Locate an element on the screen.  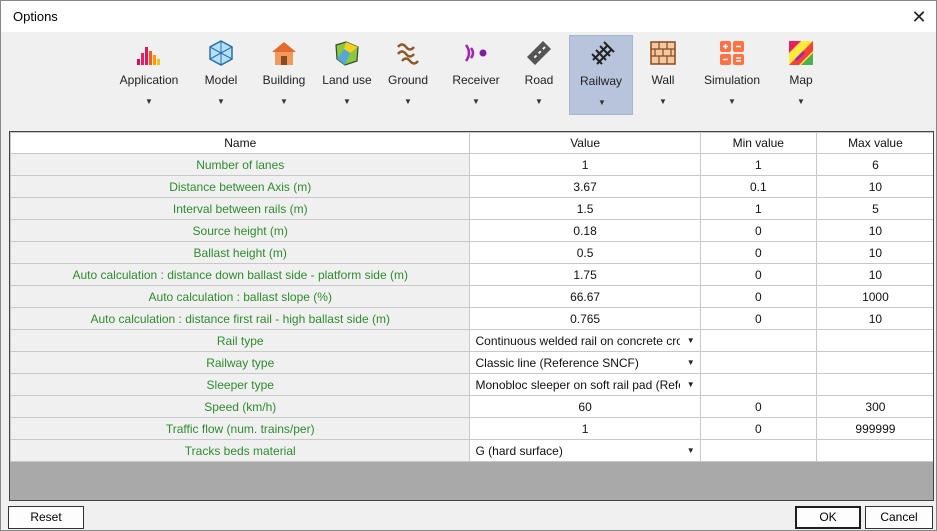
property-name: Distance between Axis (m) is located at coordinates (240, 186).